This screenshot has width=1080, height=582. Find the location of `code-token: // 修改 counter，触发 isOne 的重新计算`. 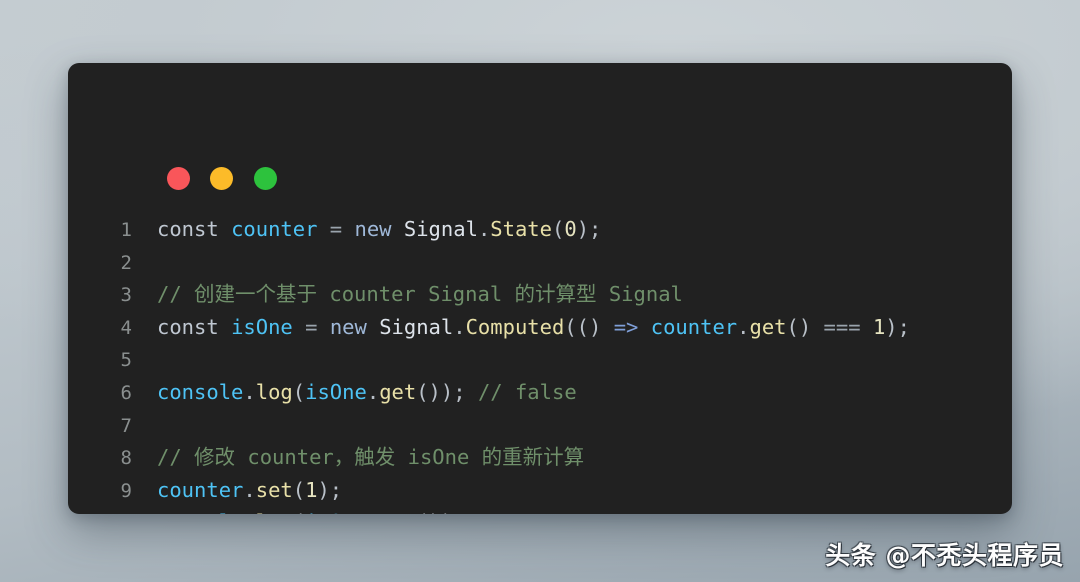

code-token: // 修改 counter，触发 isOne 的重新计算 is located at coordinates (371, 457).